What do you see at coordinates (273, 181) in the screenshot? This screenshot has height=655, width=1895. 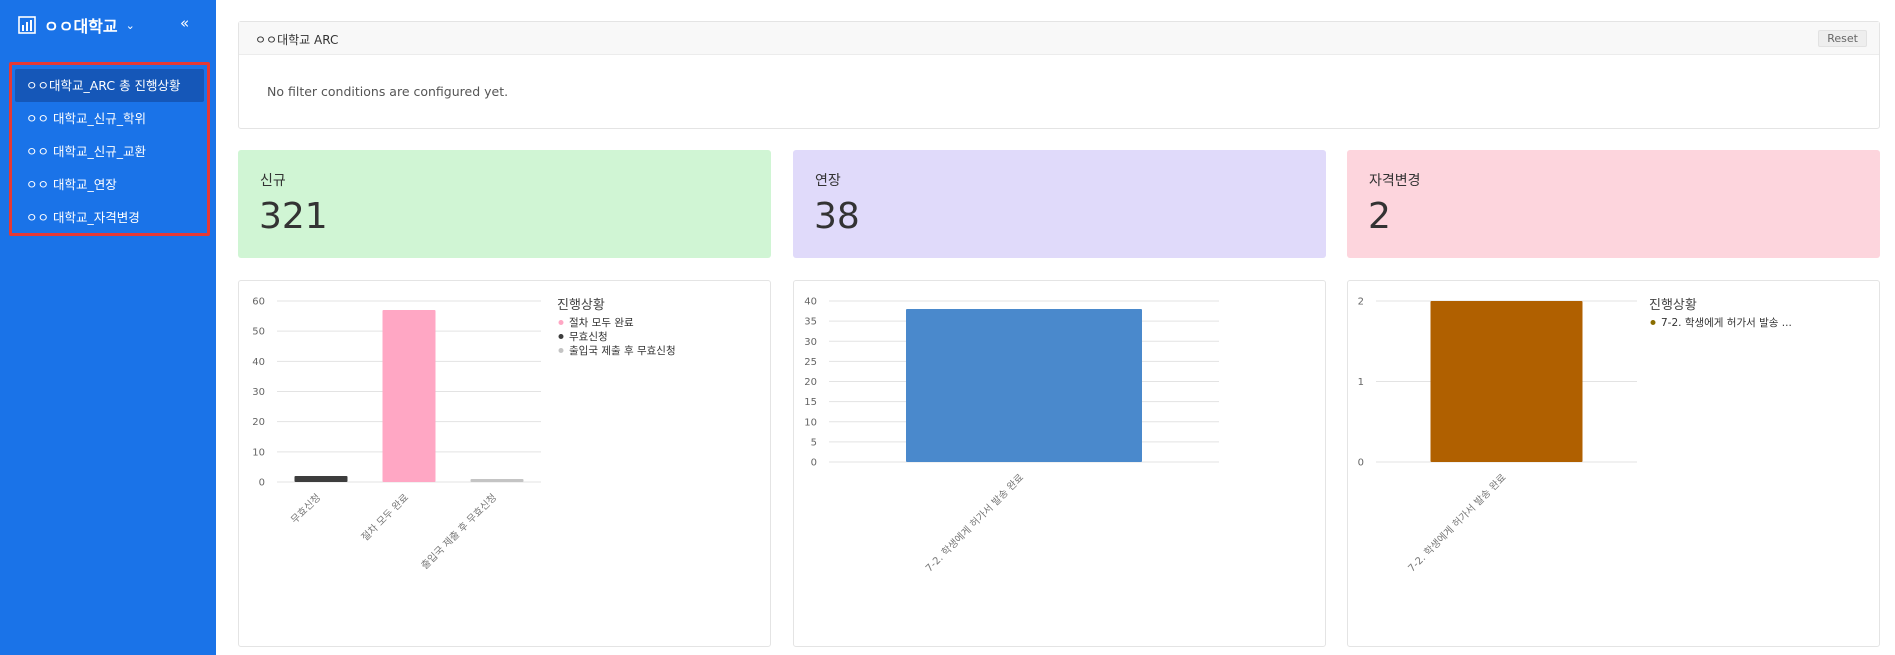 I see `kpi-label: 신규` at bounding box center [273, 181].